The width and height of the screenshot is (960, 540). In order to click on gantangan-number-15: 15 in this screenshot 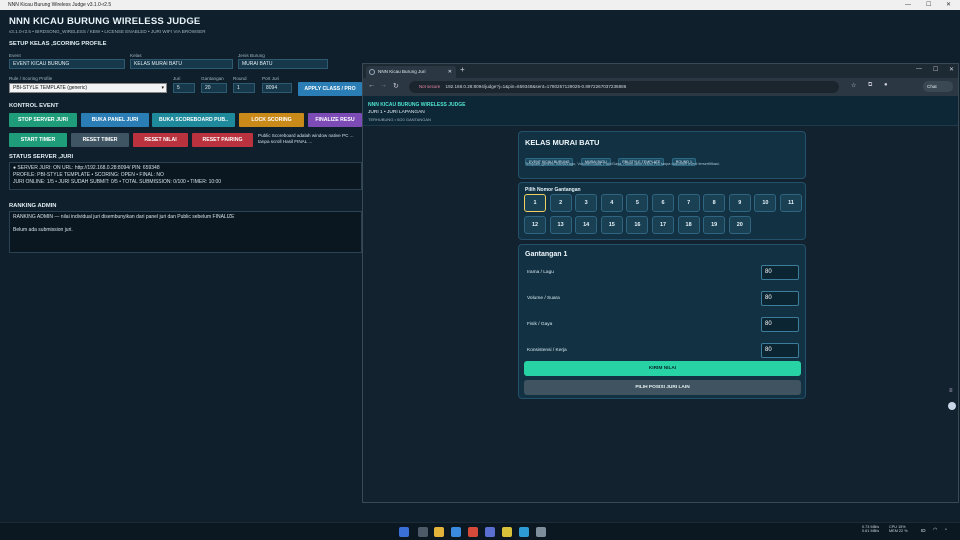, I will do `click(611, 225)`.